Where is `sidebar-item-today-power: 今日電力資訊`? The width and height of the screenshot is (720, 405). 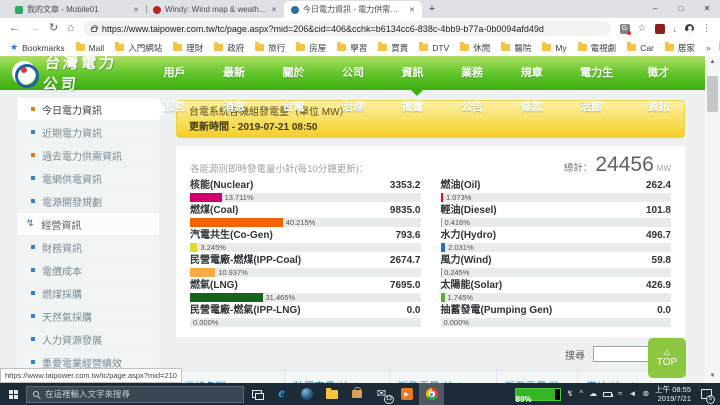
sidebar-item-today-power: 今日電力資訊 is located at coordinates (92, 109).